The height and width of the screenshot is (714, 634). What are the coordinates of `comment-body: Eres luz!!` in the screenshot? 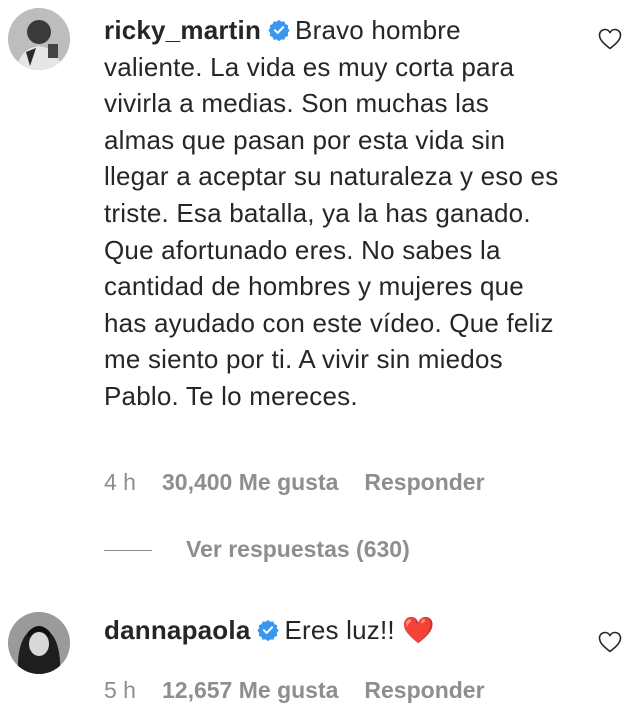 It's located at (339, 630).